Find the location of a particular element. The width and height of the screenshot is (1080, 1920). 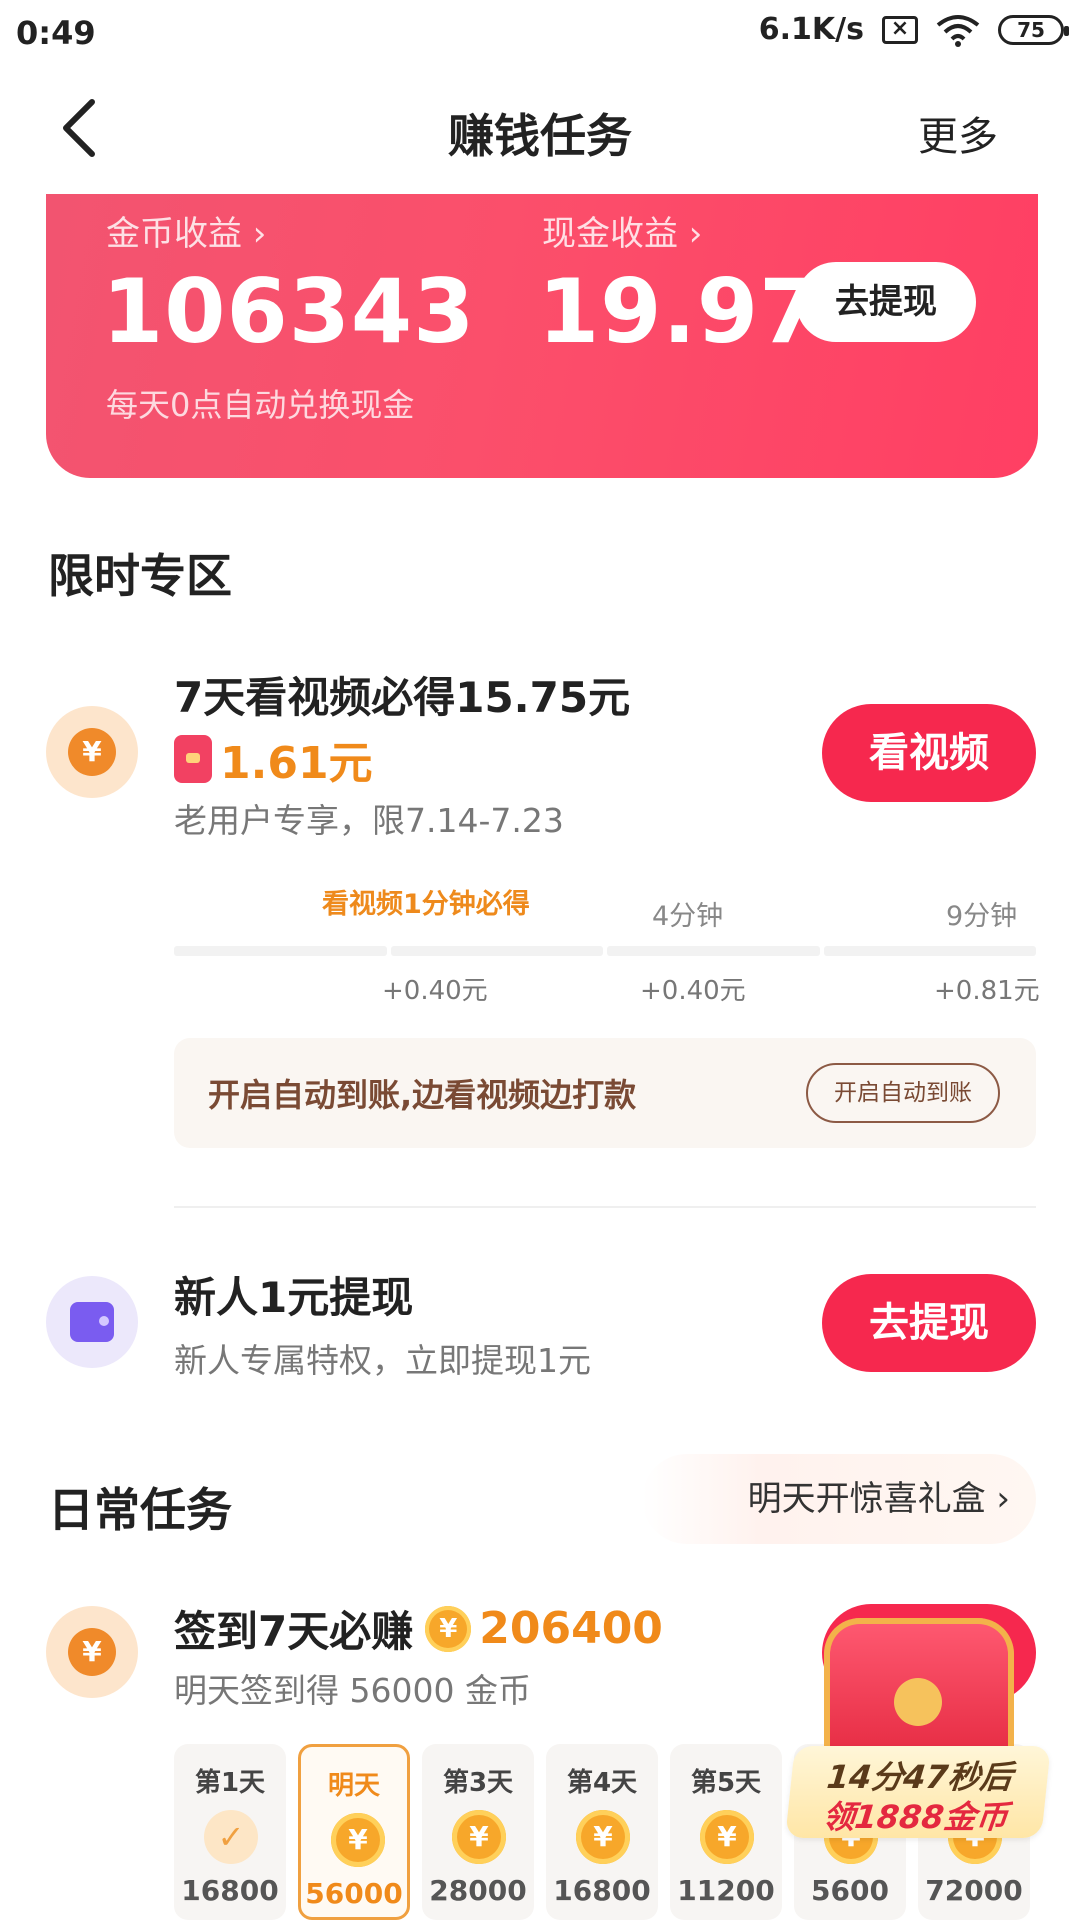

signin-subtitle: 明天签到得 56000 金币 is located at coordinates (352, 1690).